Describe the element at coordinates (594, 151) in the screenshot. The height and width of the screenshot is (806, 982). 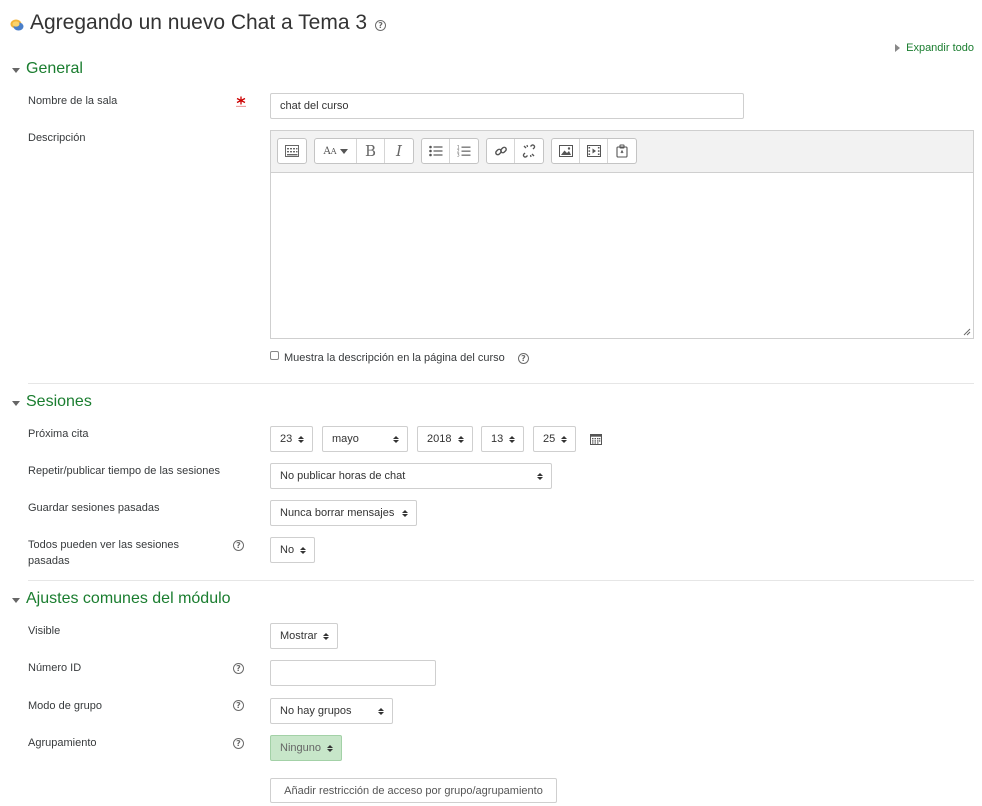
I see `media-icon` at that location.